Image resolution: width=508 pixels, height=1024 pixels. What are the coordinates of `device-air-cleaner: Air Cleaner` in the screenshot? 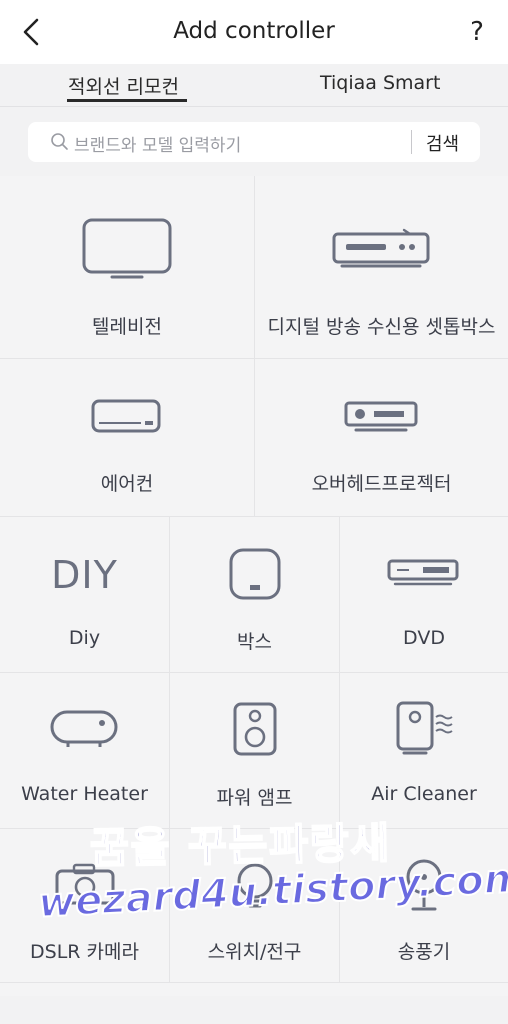 It's located at (424, 750).